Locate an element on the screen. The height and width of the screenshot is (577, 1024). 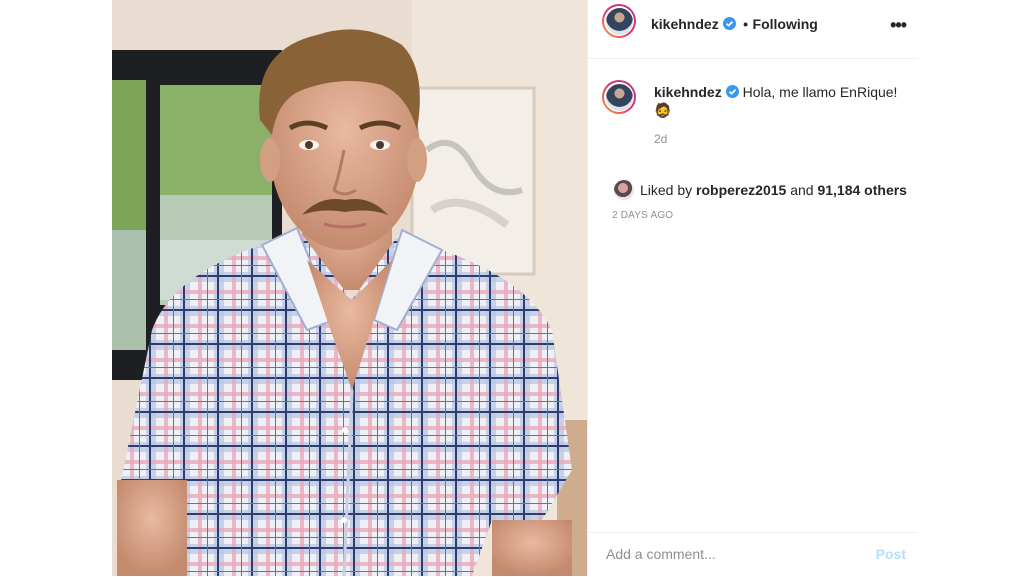
caption-avatar is located at coordinates (619, 97).